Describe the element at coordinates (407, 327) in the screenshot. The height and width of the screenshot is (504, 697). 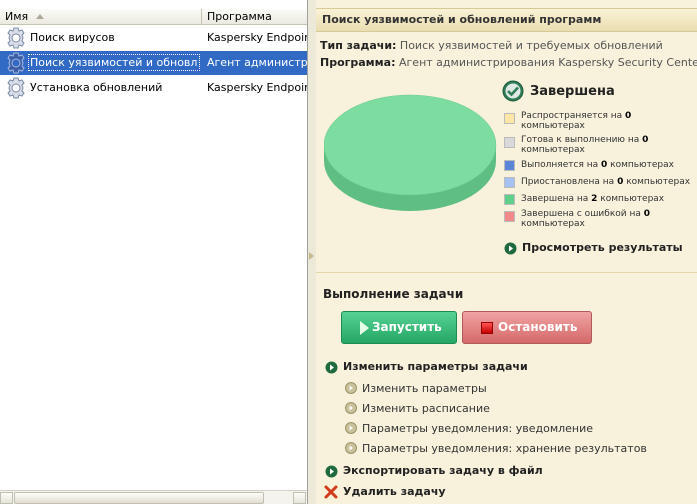
I see `start-button-label: Запустить` at that location.